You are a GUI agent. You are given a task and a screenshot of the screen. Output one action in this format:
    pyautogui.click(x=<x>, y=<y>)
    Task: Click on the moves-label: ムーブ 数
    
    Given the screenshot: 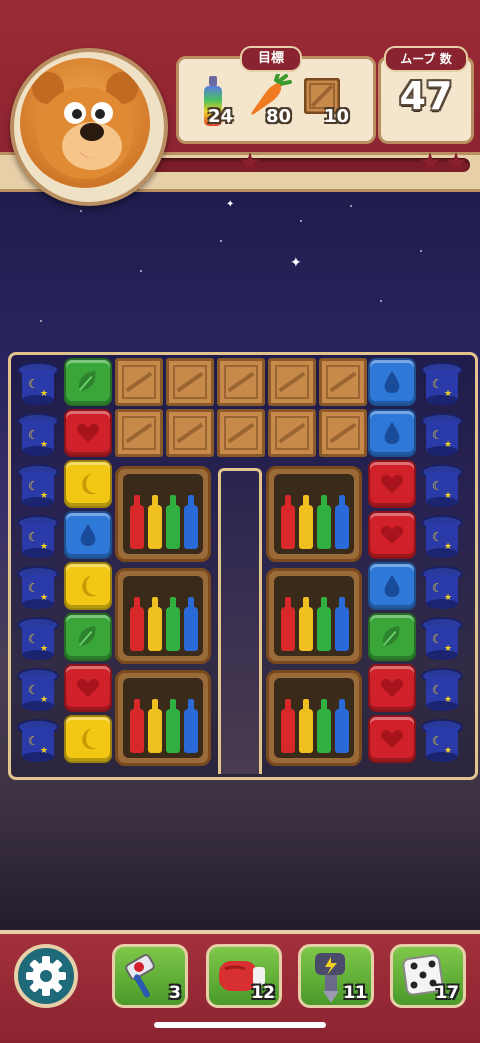 What is the action you would take?
    pyautogui.click(x=426, y=59)
    